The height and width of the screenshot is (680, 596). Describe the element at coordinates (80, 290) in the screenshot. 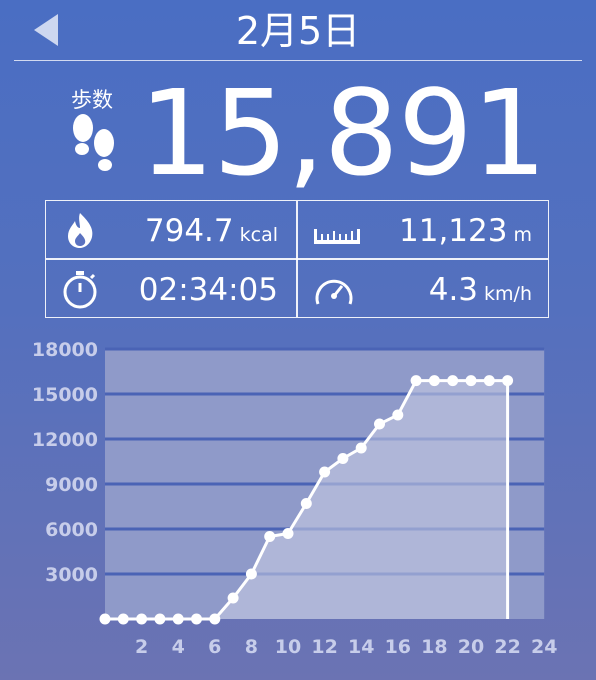

I see `stopwatch-icon` at that location.